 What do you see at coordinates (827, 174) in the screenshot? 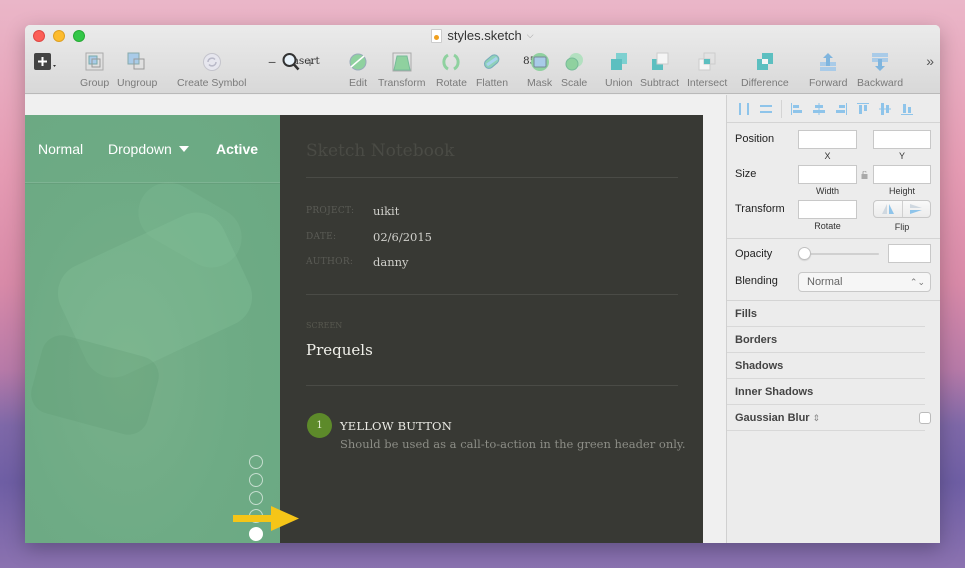
I see `width-input` at bounding box center [827, 174].